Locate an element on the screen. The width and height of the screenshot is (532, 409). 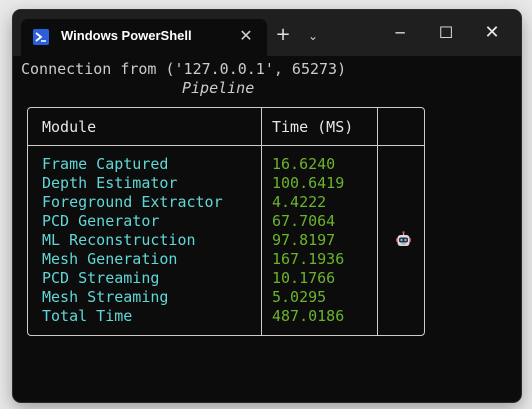
close-tab-icon: ✕ is located at coordinates (246, 36).